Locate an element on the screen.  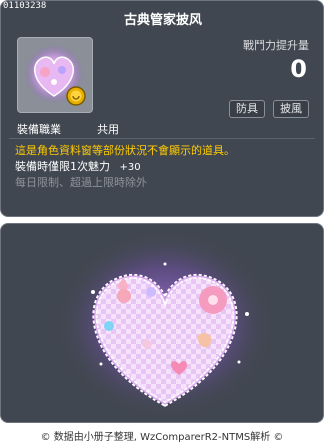
job-value: 共用 is located at coordinates (108, 129).